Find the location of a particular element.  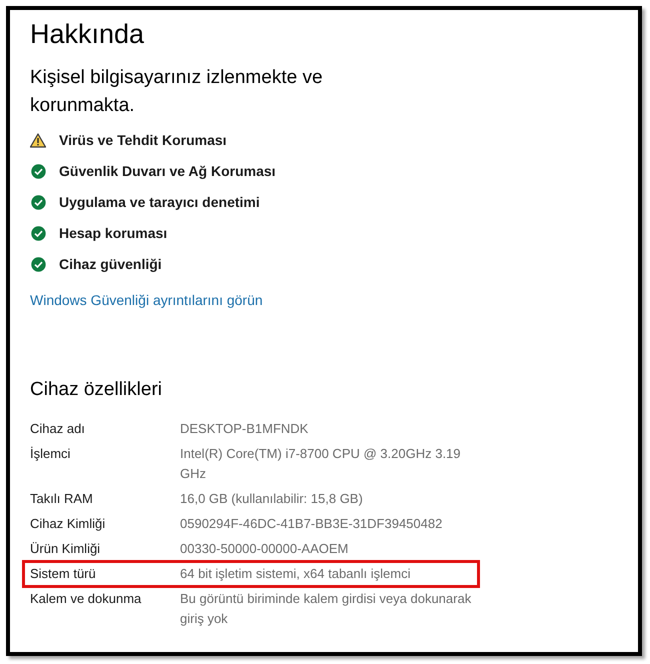

spec-value: 00330-50000-00000-AAOEM is located at coordinates (265, 549).